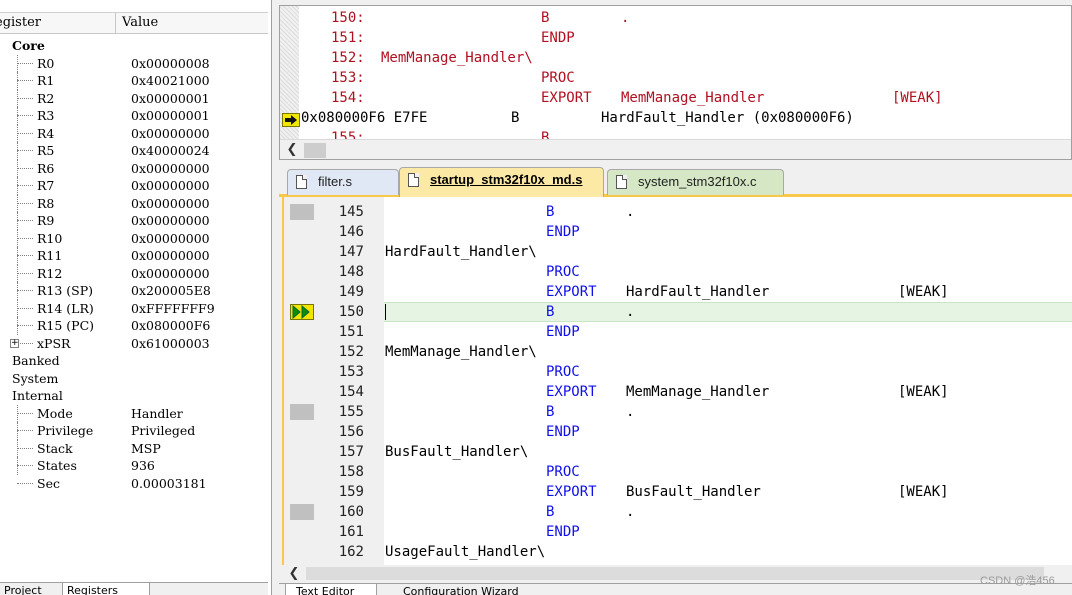 Image resolution: width=1072 pixels, height=595 pixels. What do you see at coordinates (675, 149) in the screenshot?
I see `disassembly-horizontal-scrollbar: ❮` at bounding box center [675, 149].